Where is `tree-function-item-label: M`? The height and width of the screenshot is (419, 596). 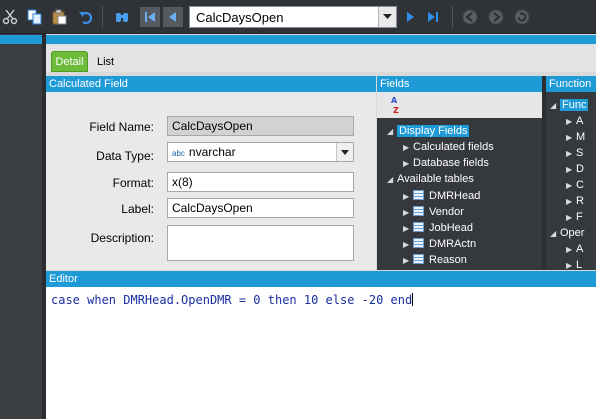 tree-function-item-label: M is located at coordinates (581, 137).